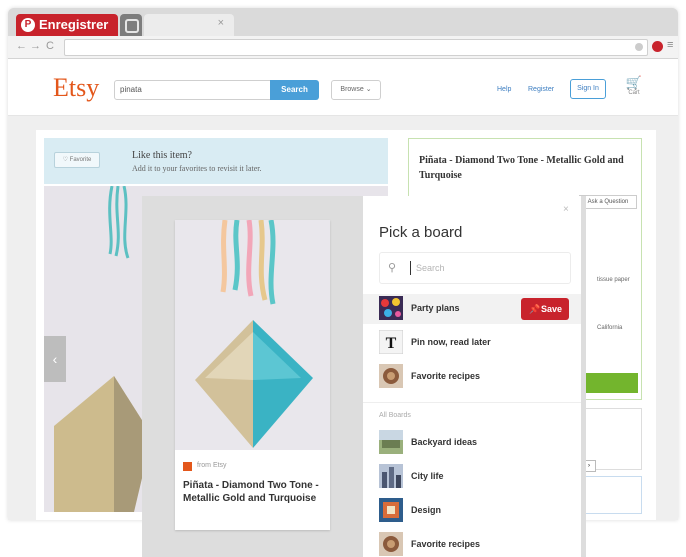 The height and width of the screenshot is (557, 686). Describe the element at coordinates (212, 465) in the screenshot. I see `pin-source: from Etsy` at that location.